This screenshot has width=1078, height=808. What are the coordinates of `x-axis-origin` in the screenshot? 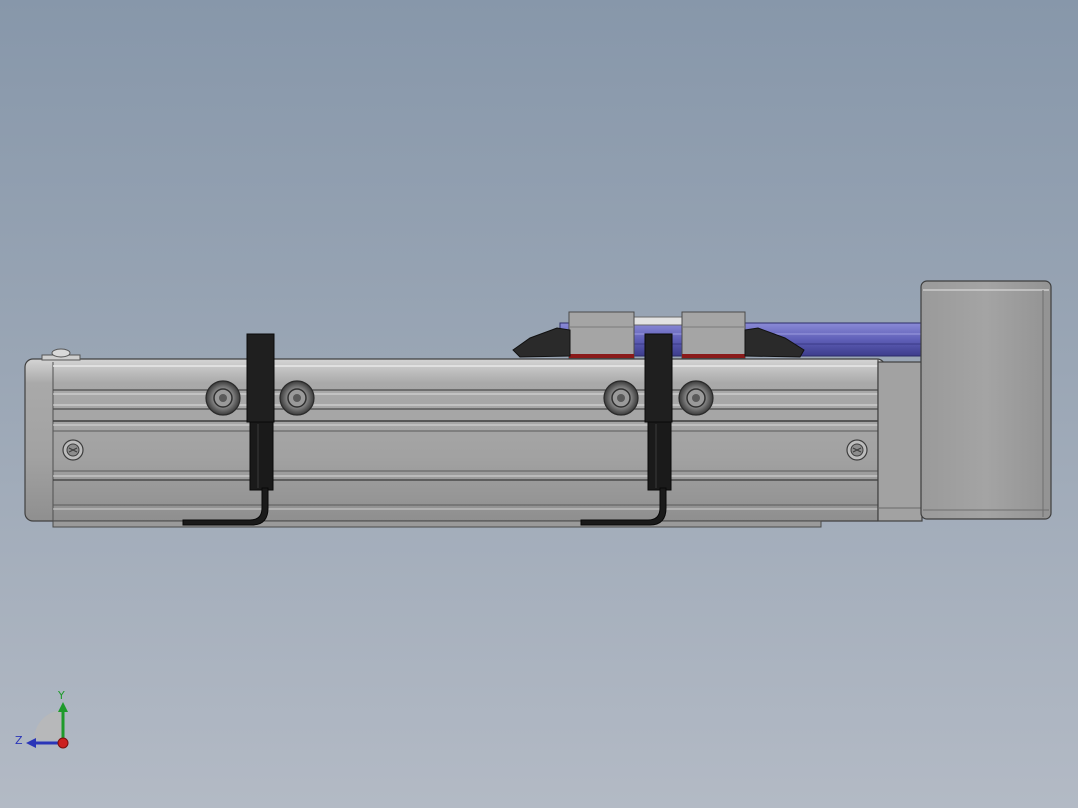 It's located at (63, 743).